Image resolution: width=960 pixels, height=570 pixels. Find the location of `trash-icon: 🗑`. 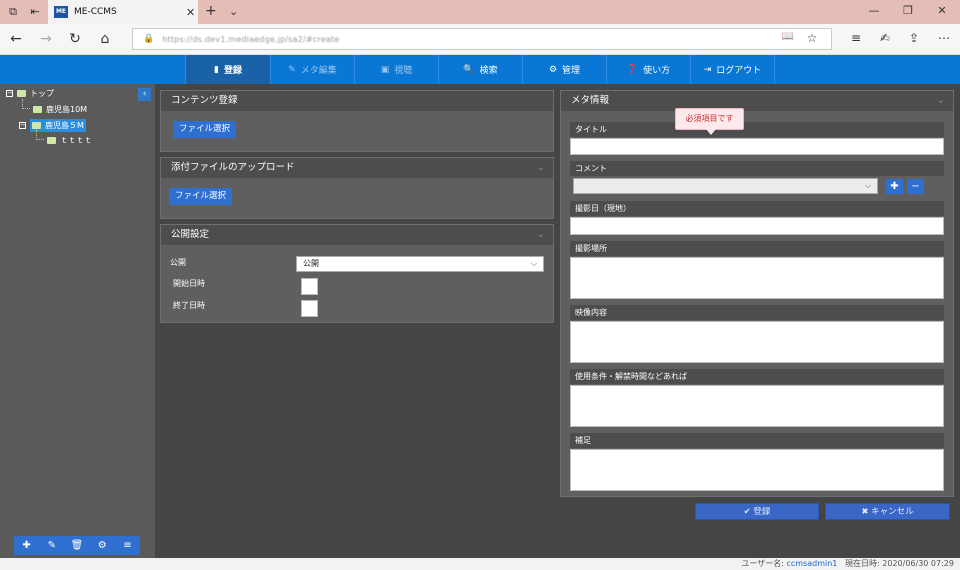

trash-icon: 🗑 is located at coordinates (76, 545).